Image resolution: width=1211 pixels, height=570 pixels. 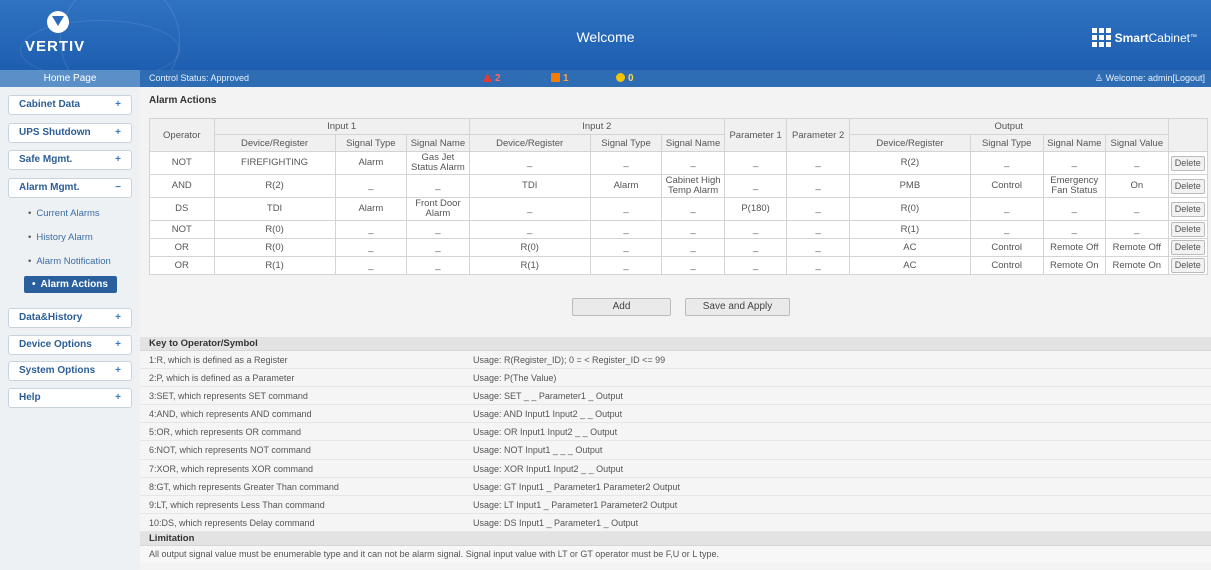 I want to click on critical-count-text: 2, so click(x=498, y=78).